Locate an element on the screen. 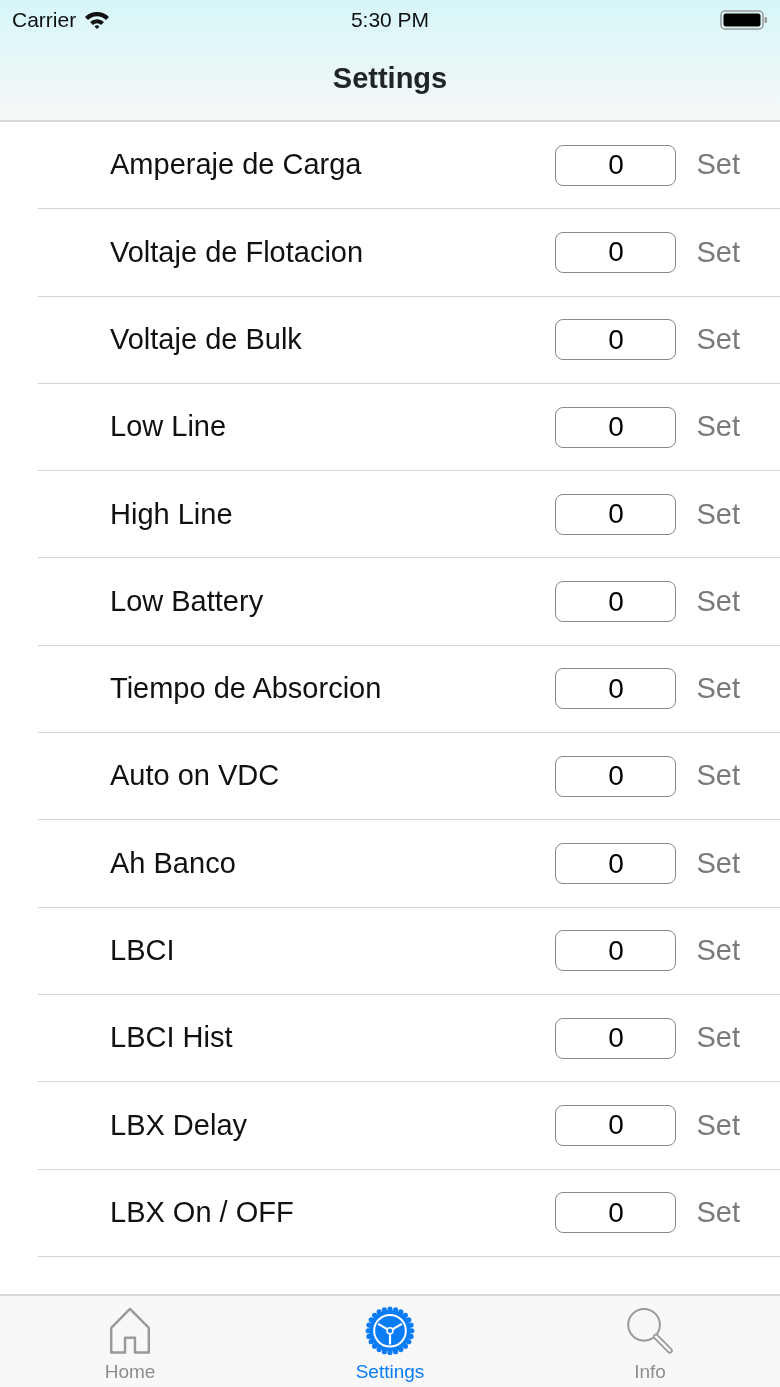 Image resolution: width=780 pixels, height=1387 pixels. settings-icon is located at coordinates (390, 1331).